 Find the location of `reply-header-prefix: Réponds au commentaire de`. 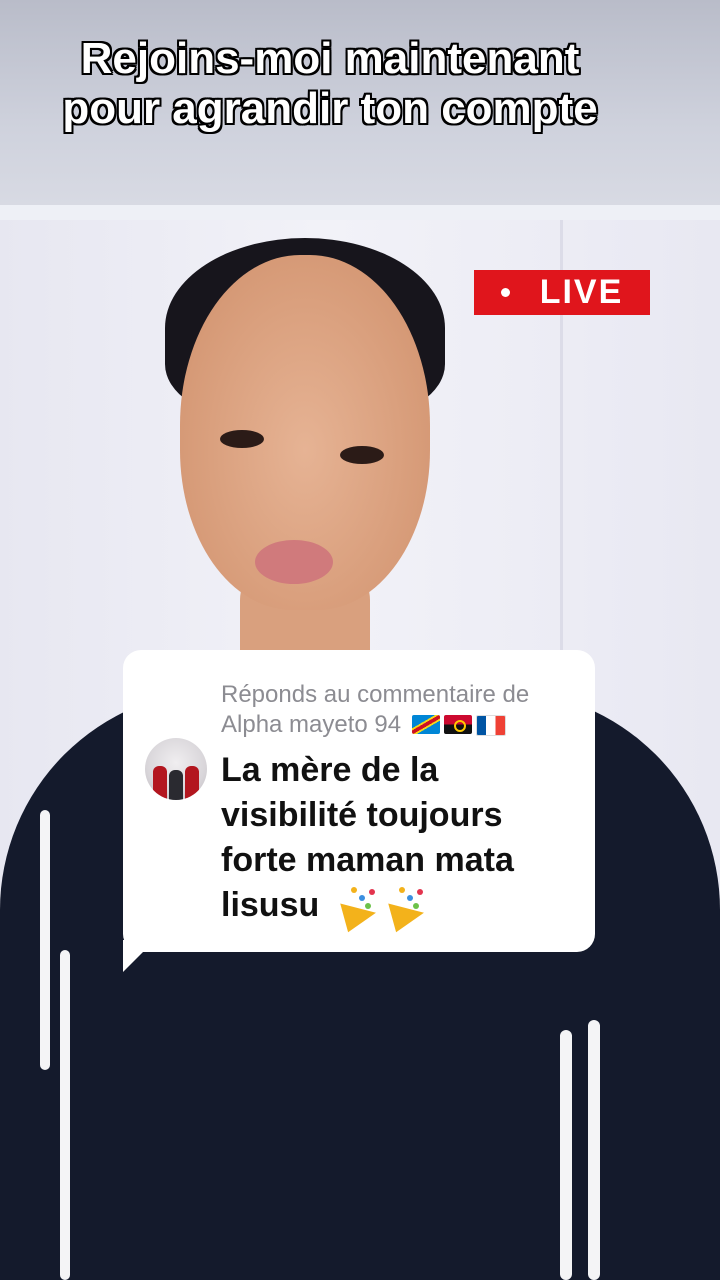

reply-header-prefix: Réponds au commentaire de is located at coordinates (375, 694).